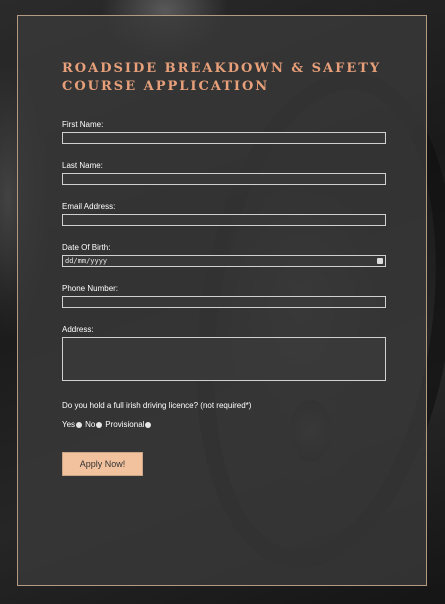  Describe the element at coordinates (102, 464) in the screenshot. I see `apply-now-button: Apply Now!` at that location.